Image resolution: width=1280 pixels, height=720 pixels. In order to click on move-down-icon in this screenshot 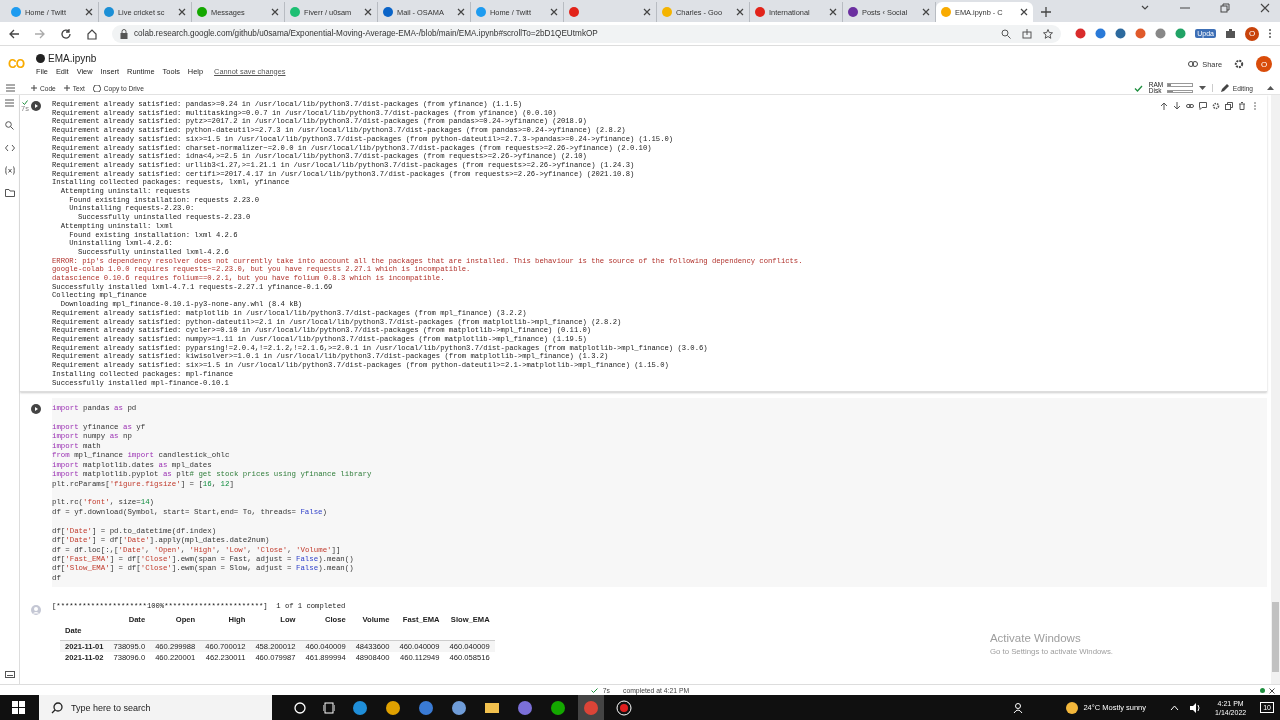, I will do `click(1177, 106)`.